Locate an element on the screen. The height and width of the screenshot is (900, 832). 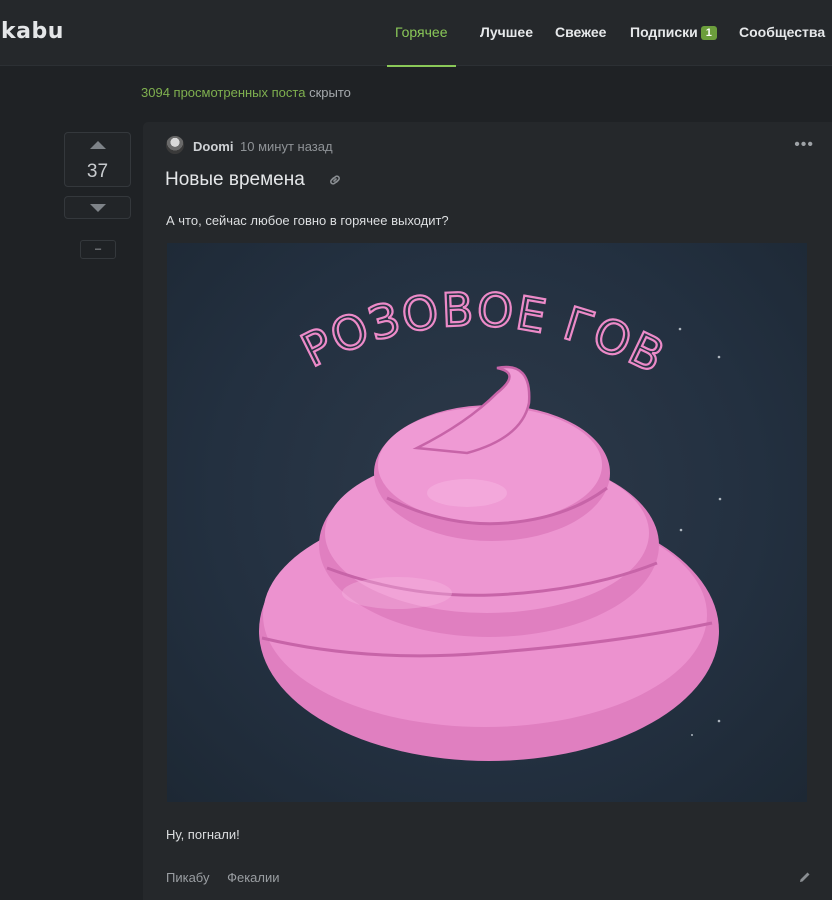
downvote-button is located at coordinates (97, 207).